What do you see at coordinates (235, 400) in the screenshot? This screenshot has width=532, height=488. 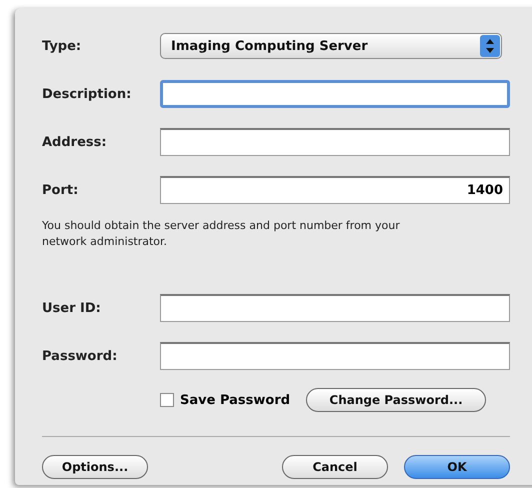 I see `checkbox-label: Save Password` at bounding box center [235, 400].